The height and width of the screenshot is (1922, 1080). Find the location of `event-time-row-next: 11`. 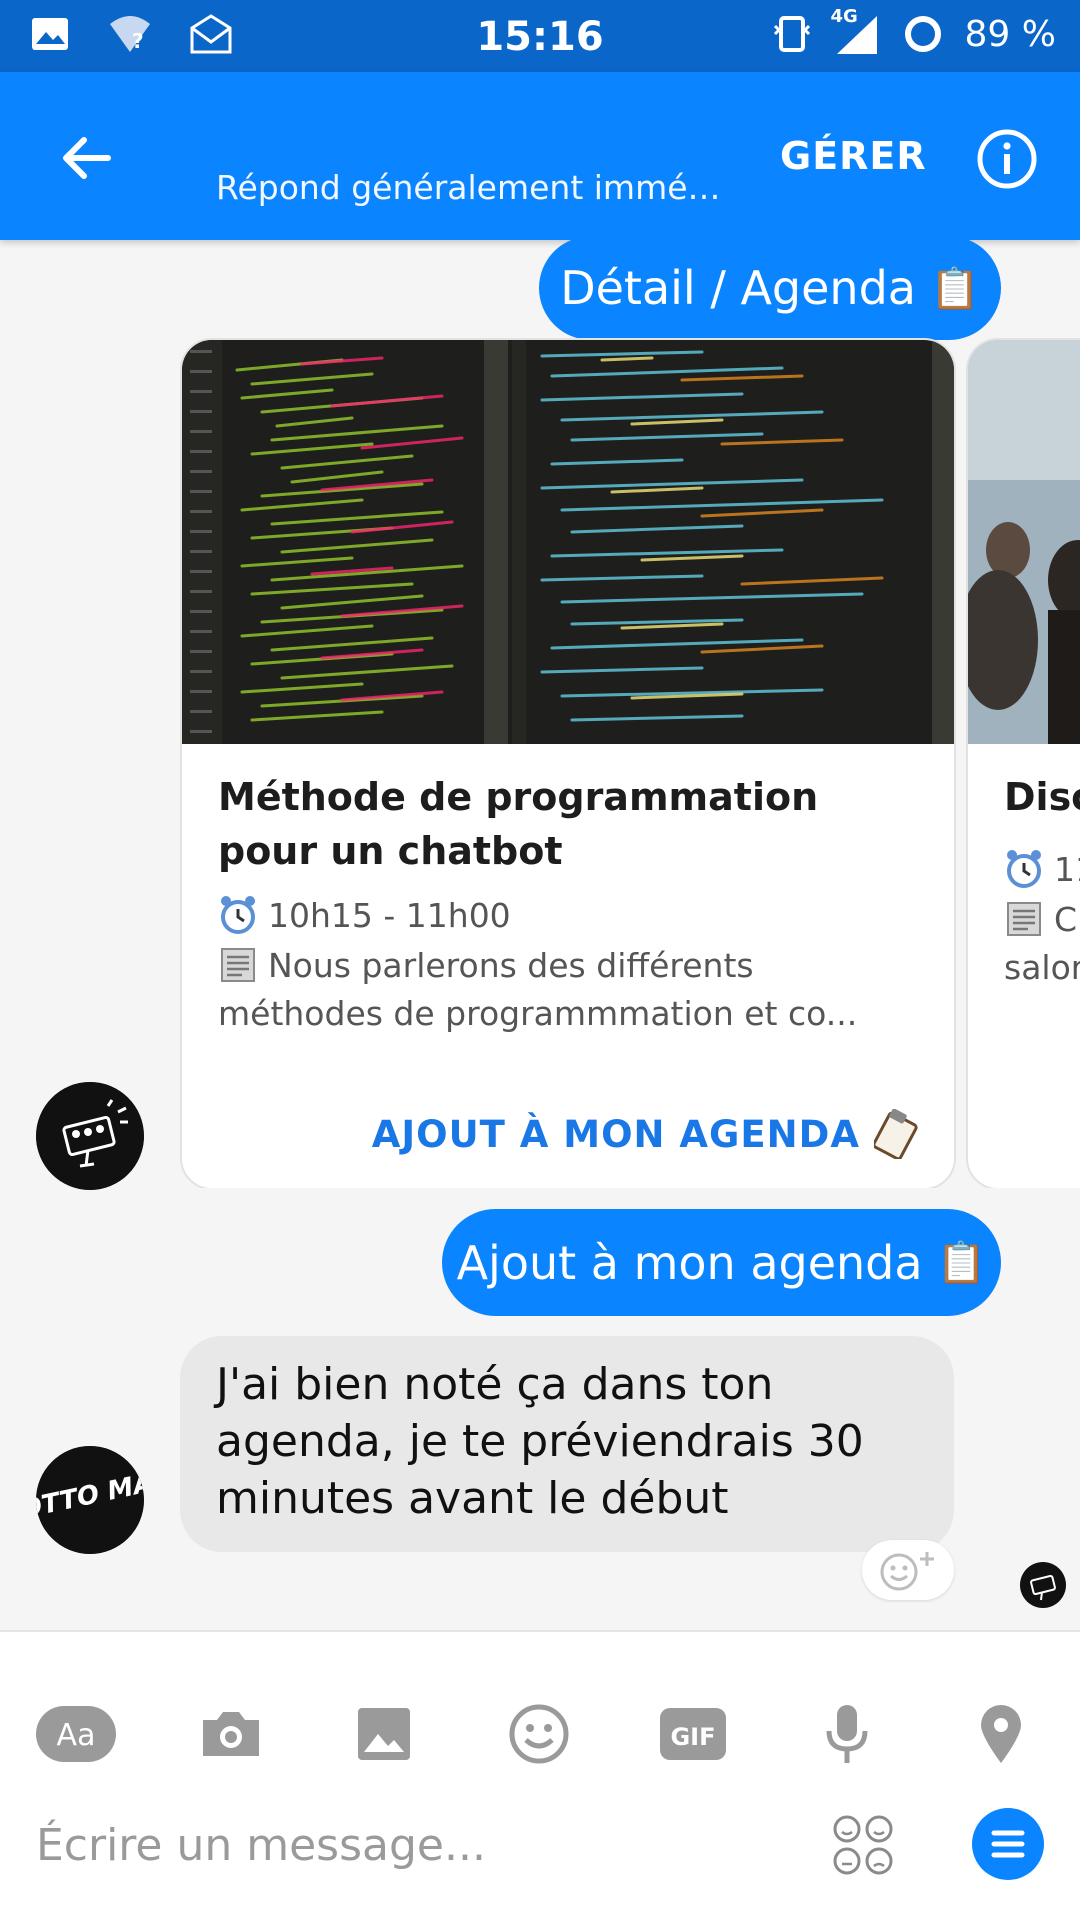

event-time-row-next: 11 is located at coordinates (1042, 870).